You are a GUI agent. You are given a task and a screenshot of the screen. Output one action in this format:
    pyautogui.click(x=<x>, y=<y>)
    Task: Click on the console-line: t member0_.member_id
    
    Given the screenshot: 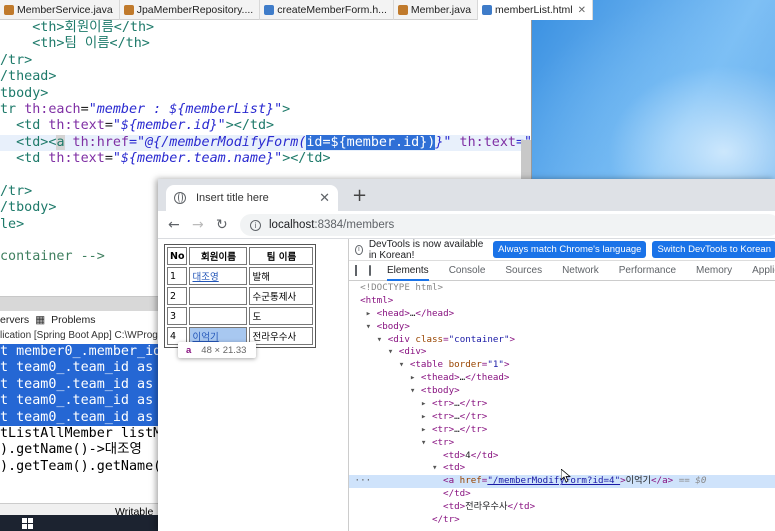 What is the action you would take?
    pyautogui.click(x=80, y=352)
    